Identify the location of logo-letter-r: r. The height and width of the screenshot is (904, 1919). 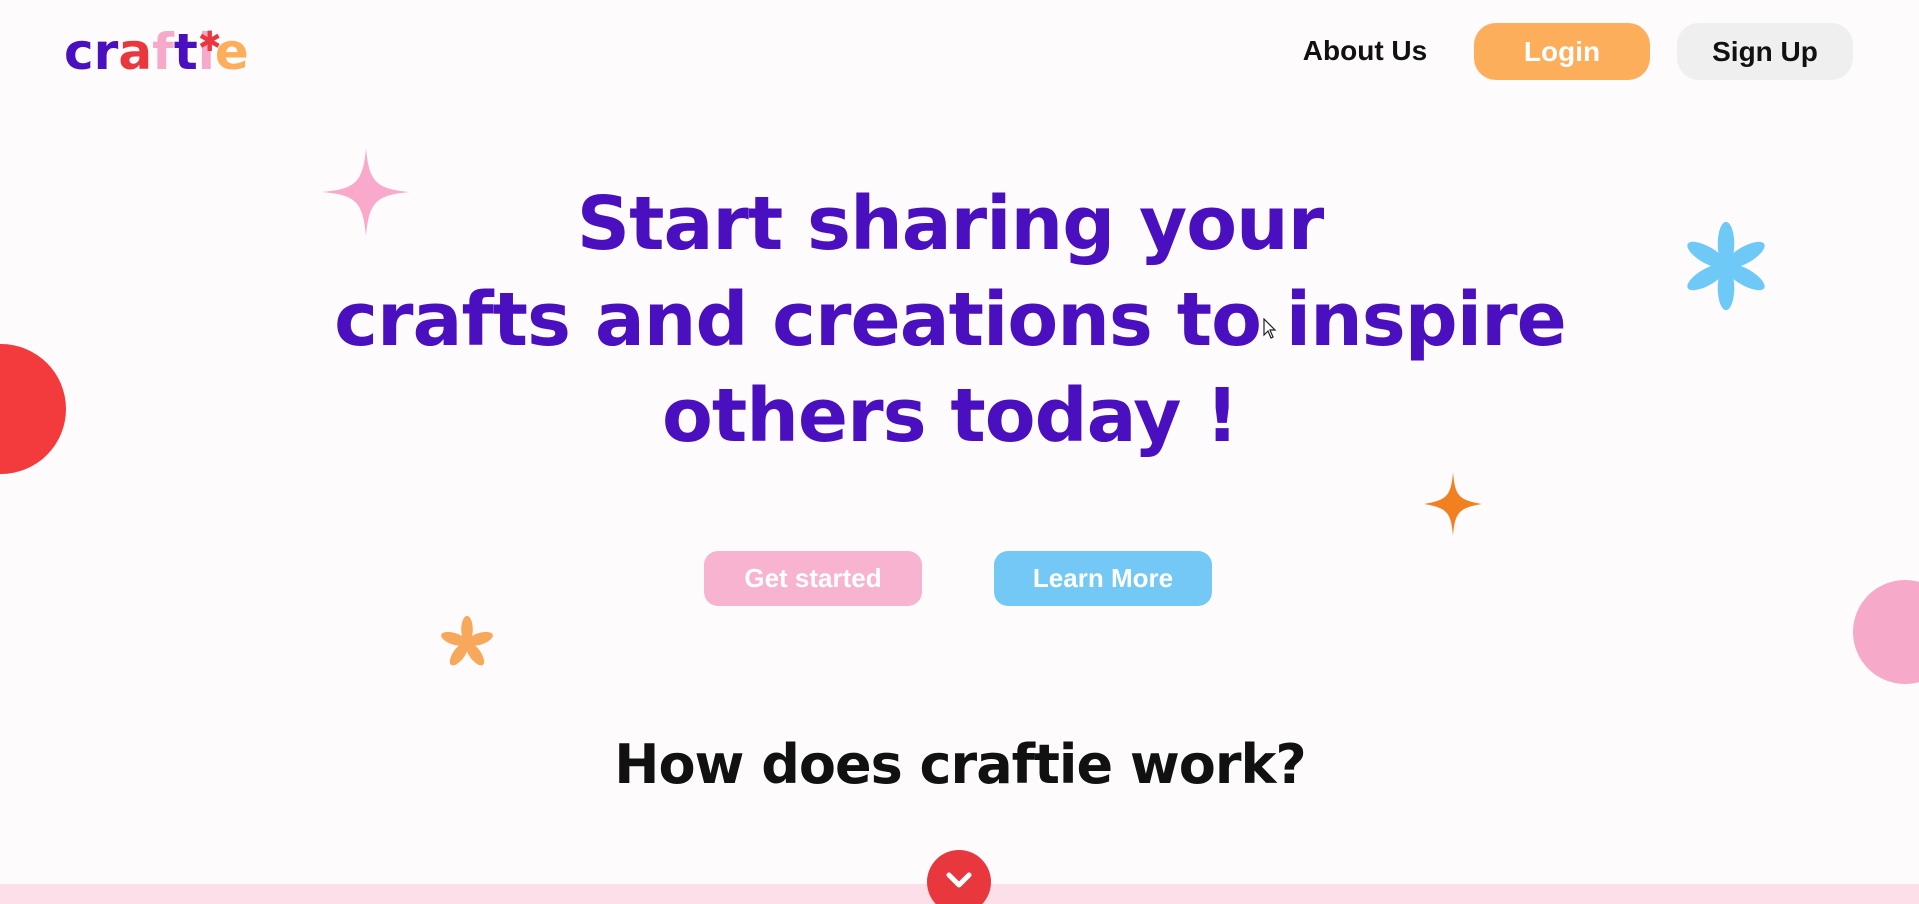
(106, 52).